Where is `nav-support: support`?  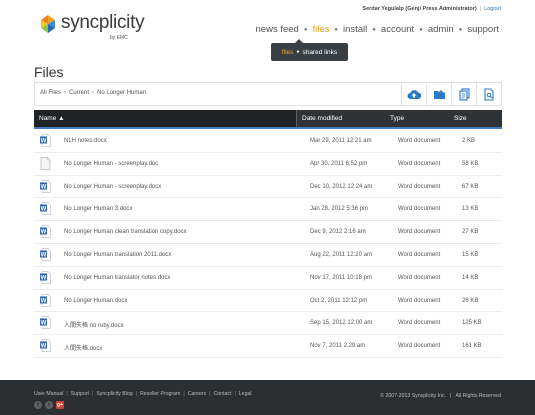
nav-support: support is located at coordinates (483, 29).